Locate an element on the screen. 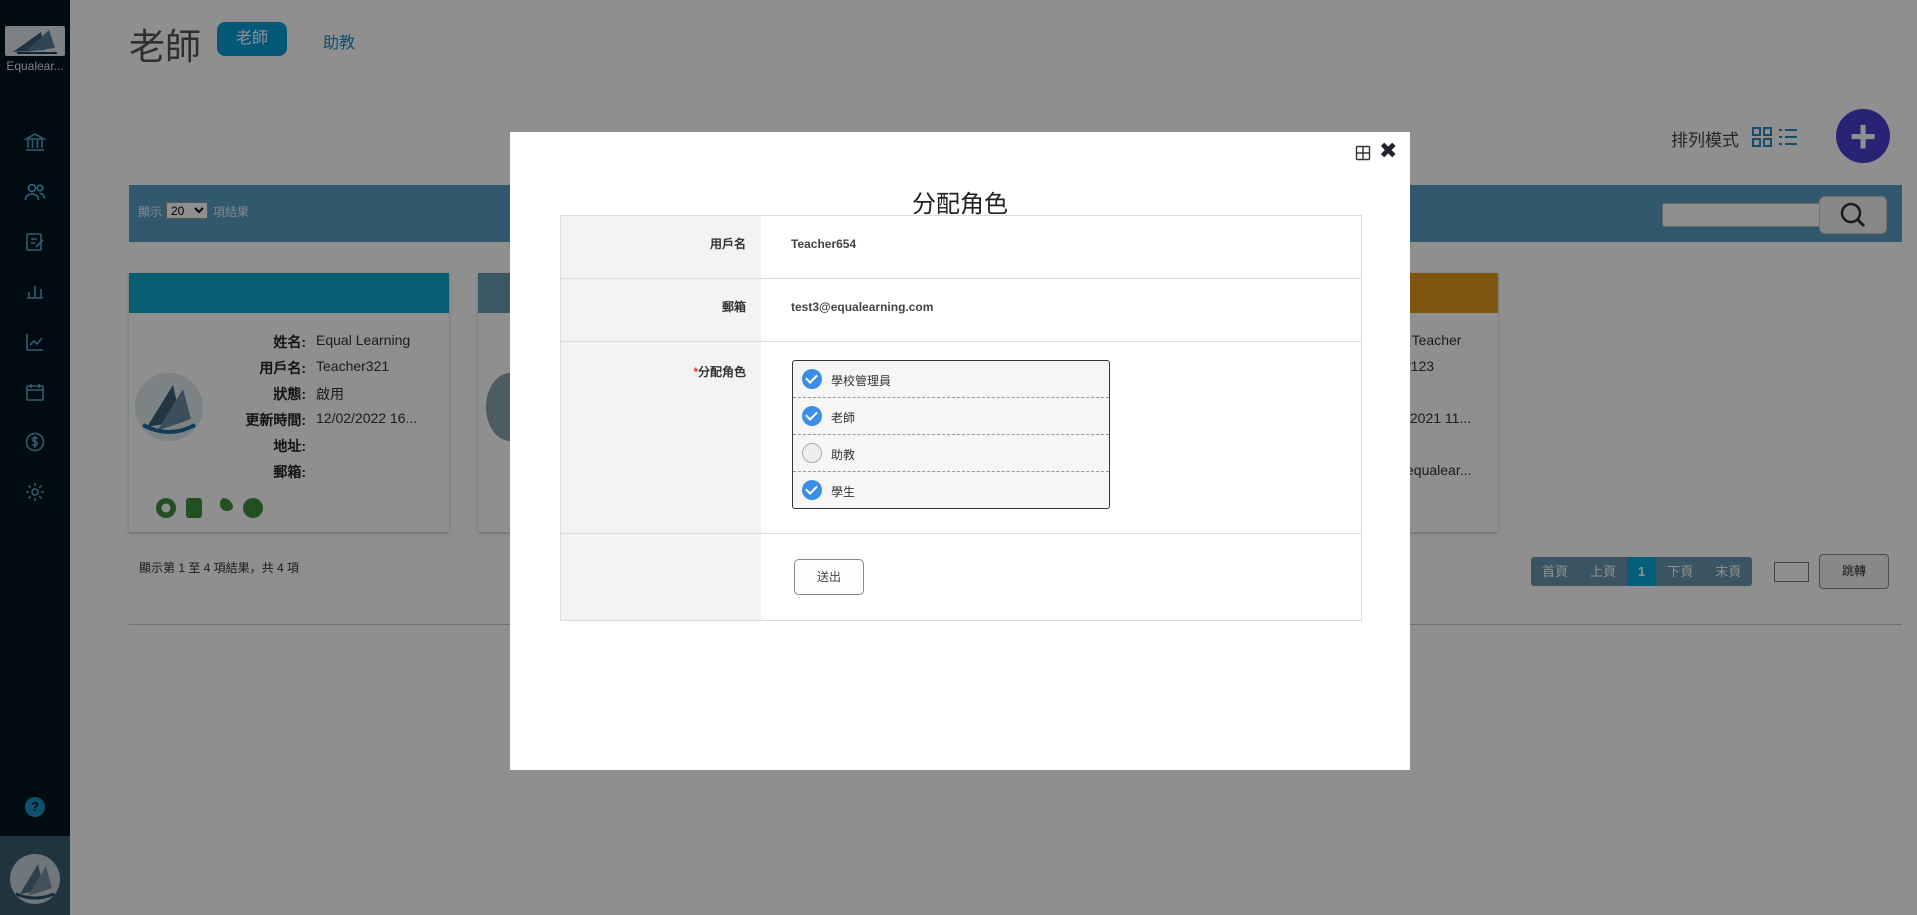 The height and width of the screenshot is (915, 1917). role-option-school-admin: 學校管理員 is located at coordinates (951, 379).